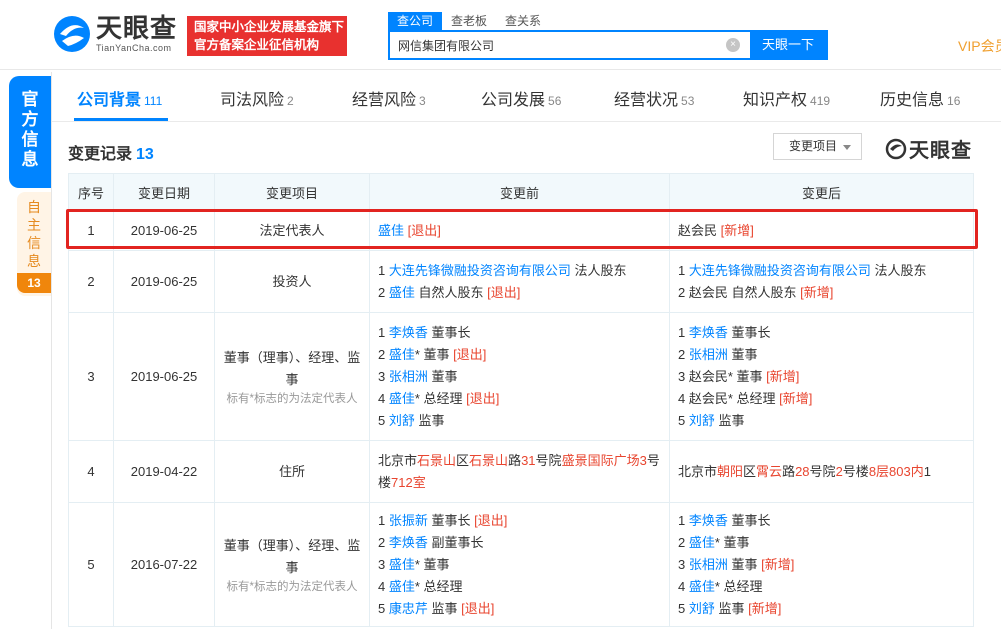 This screenshot has width=1001, height=629. What do you see at coordinates (91, 564) in the screenshot?
I see `cell-no: 5` at bounding box center [91, 564].